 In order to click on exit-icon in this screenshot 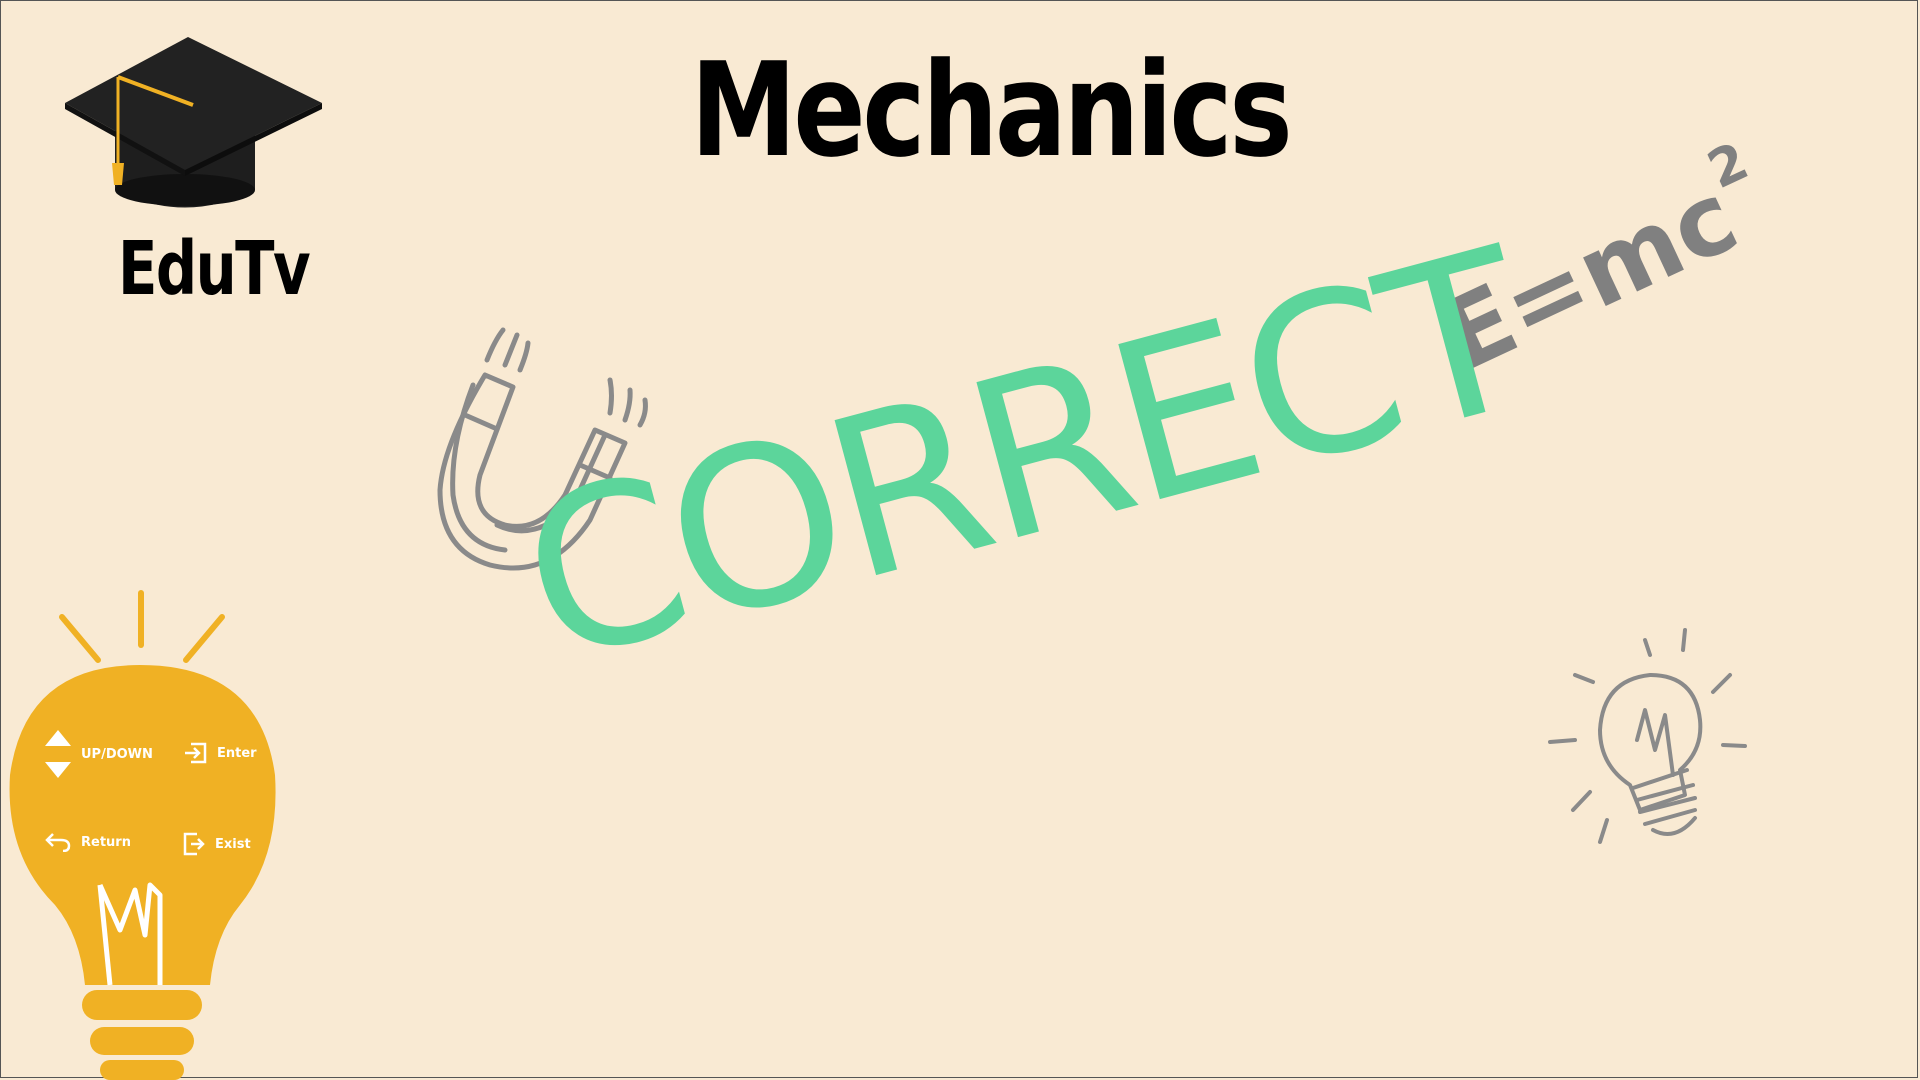, I will do `click(194, 844)`.